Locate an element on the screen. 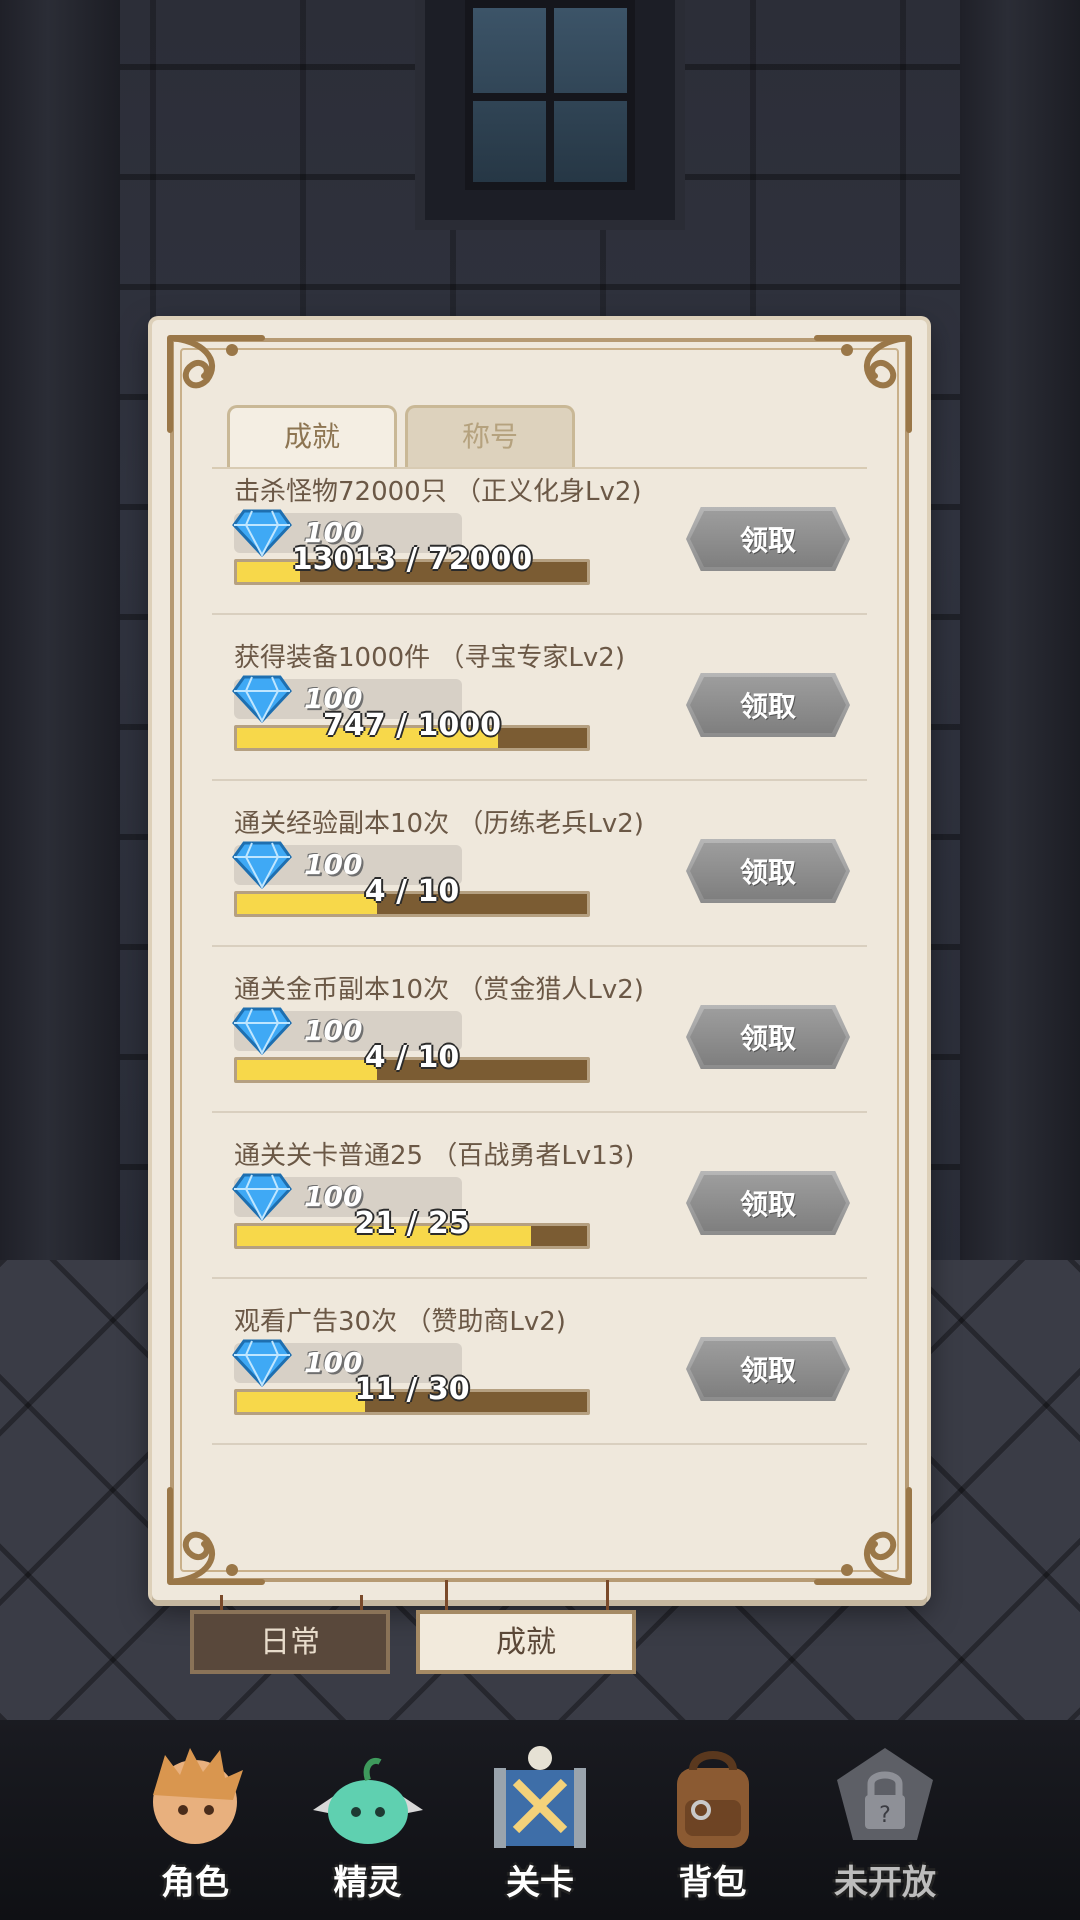 The width and height of the screenshot is (1080, 1920). progress-text: 13013 / 72000 is located at coordinates (412, 559).